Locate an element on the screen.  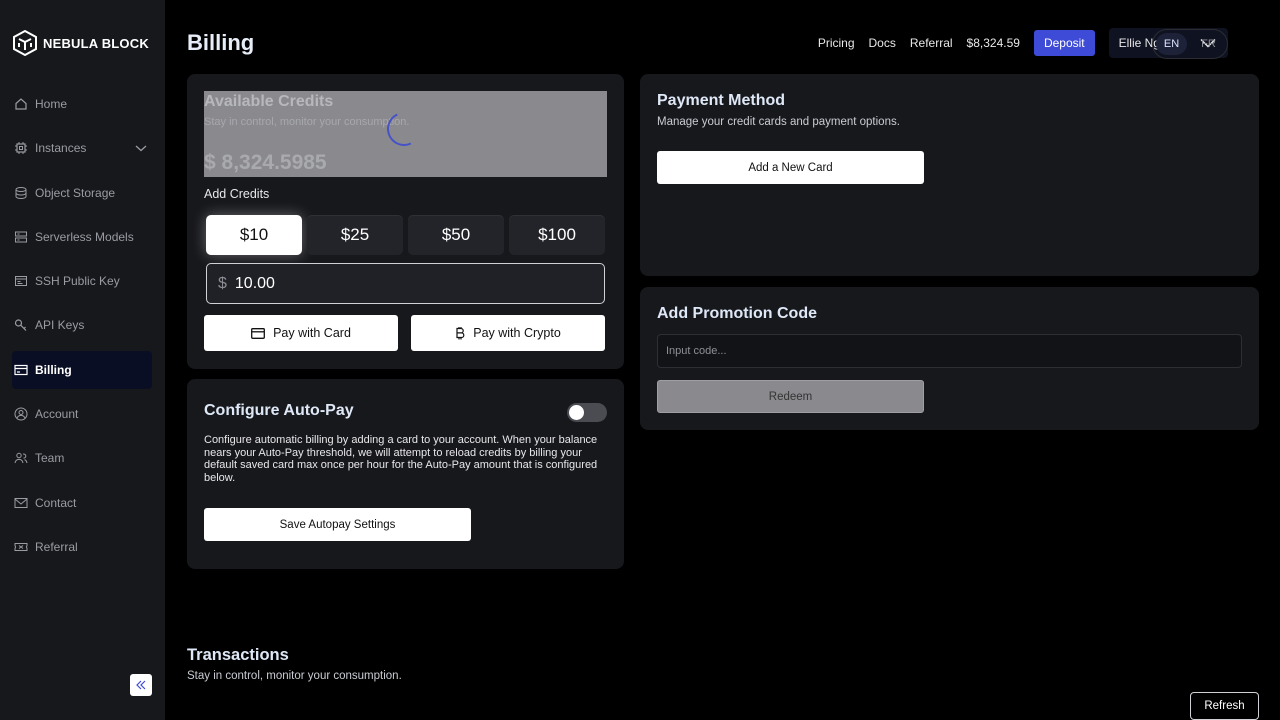
pricing-link: Pricing is located at coordinates (836, 43).